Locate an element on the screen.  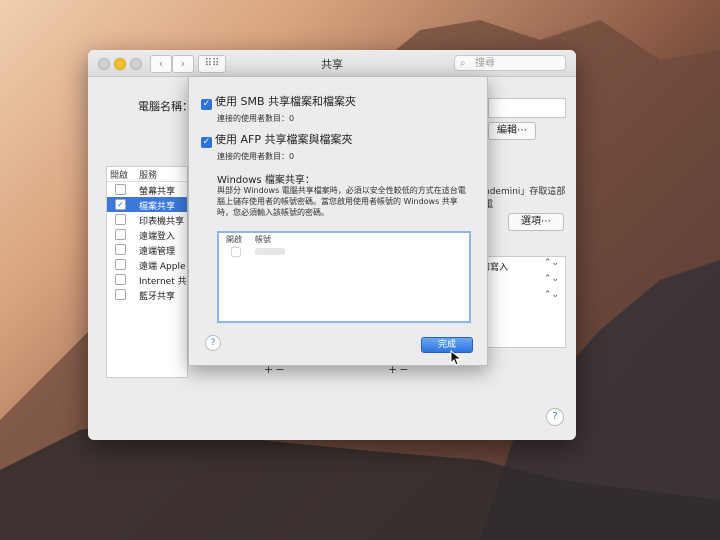
header-service: 服務 is located at coordinates (148, 176).